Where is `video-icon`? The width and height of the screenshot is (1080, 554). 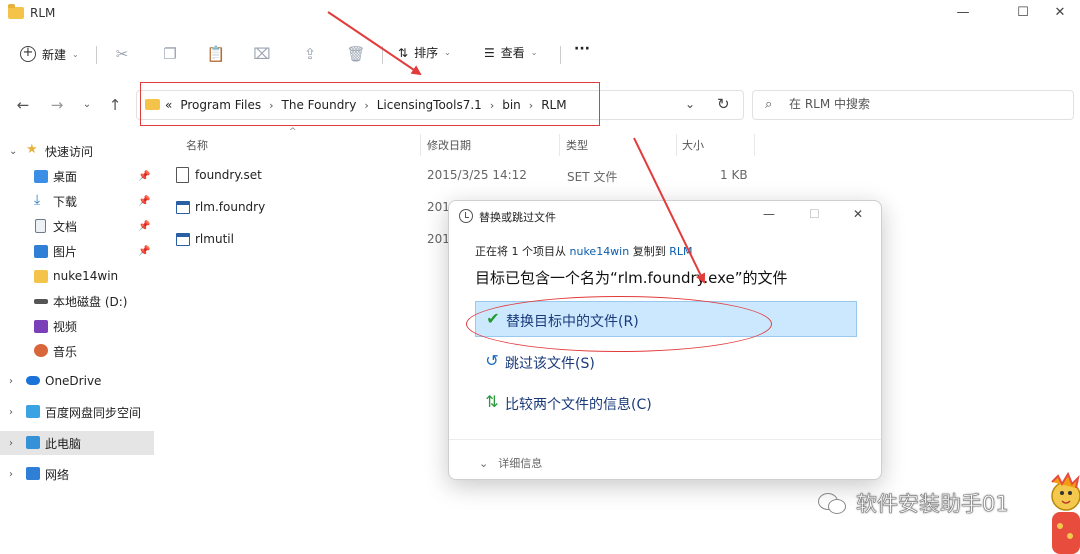
video-icon is located at coordinates (41, 326).